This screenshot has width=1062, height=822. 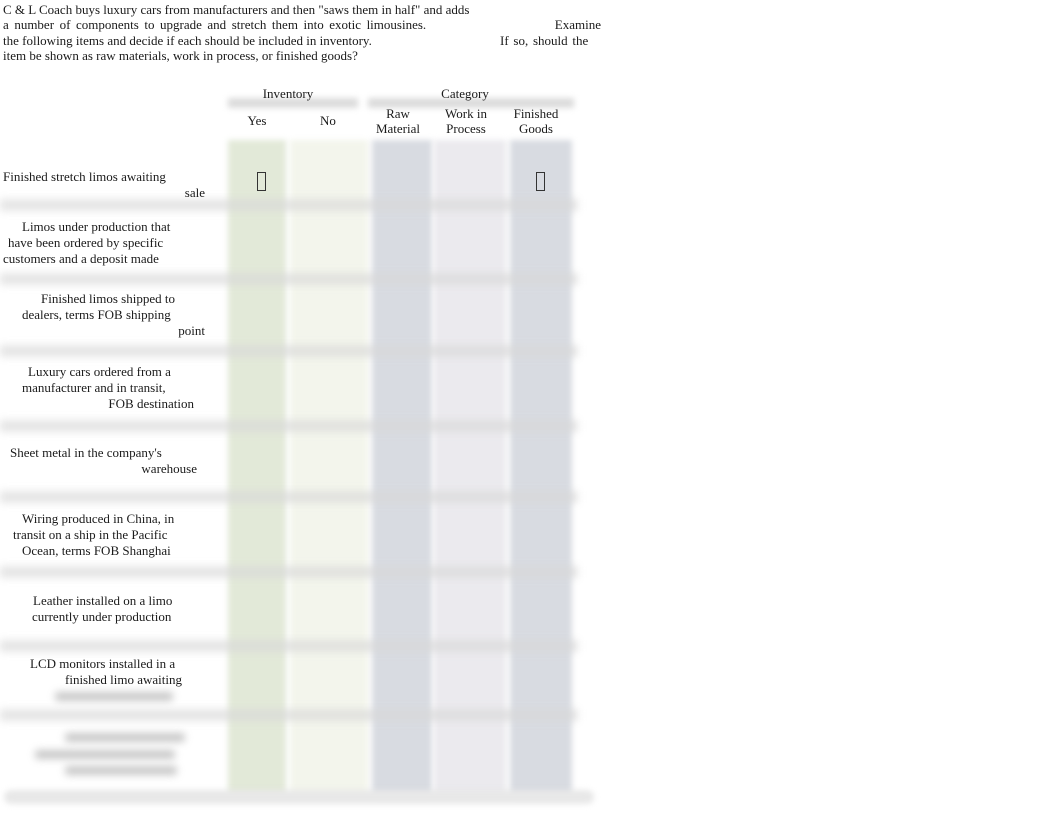 What do you see at coordinates (81, 258) in the screenshot?
I see `item-text-line: customers and a deposit made` at bounding box center [81, 258].